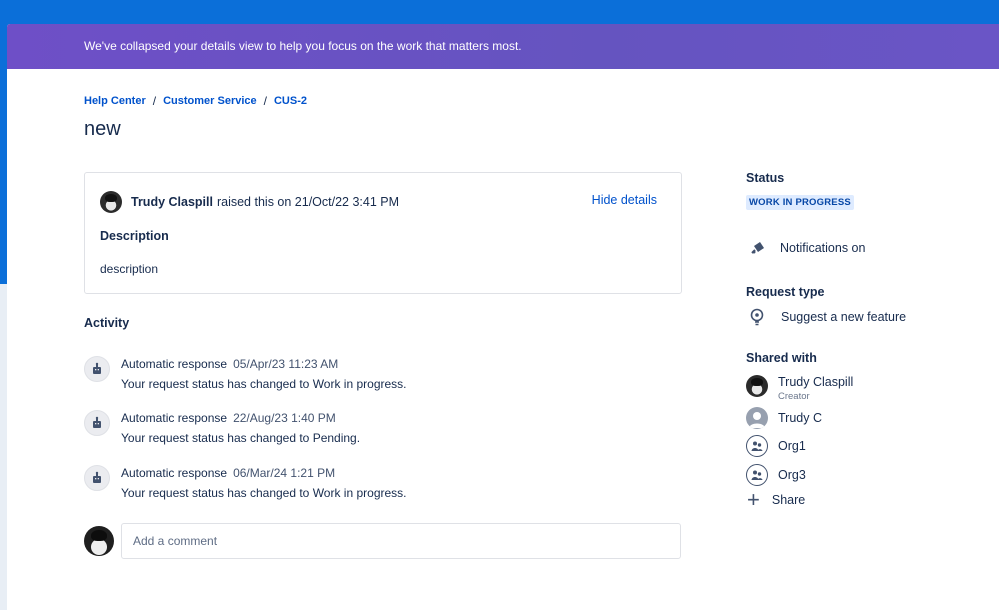 The height and width of the screenshot is (610, 999). I want to click on comment-row, so click(382, 541).